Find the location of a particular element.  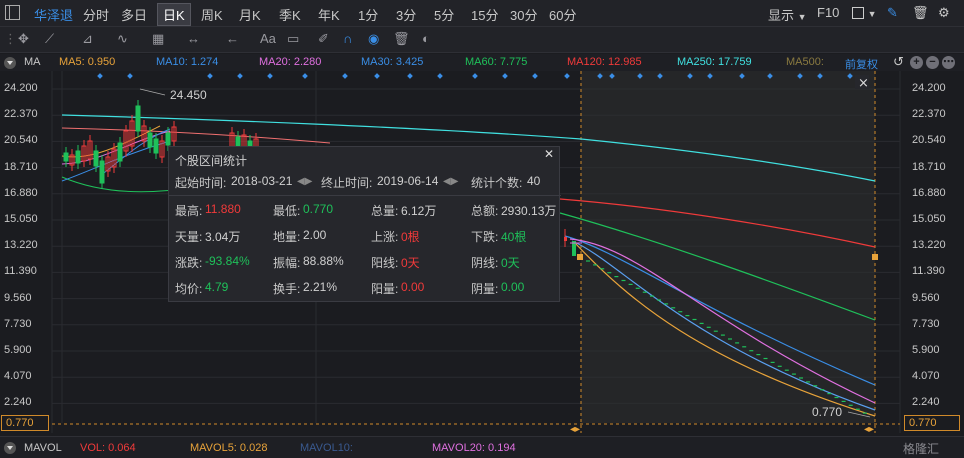

drawing-toolbar: ⋮ ✥ ⟋ ⊿ ∿ ▦ ↔ ← Aa ▭ ✐ ∩ ◉ 🗑 ◐ is located at coordinates (482, 40).